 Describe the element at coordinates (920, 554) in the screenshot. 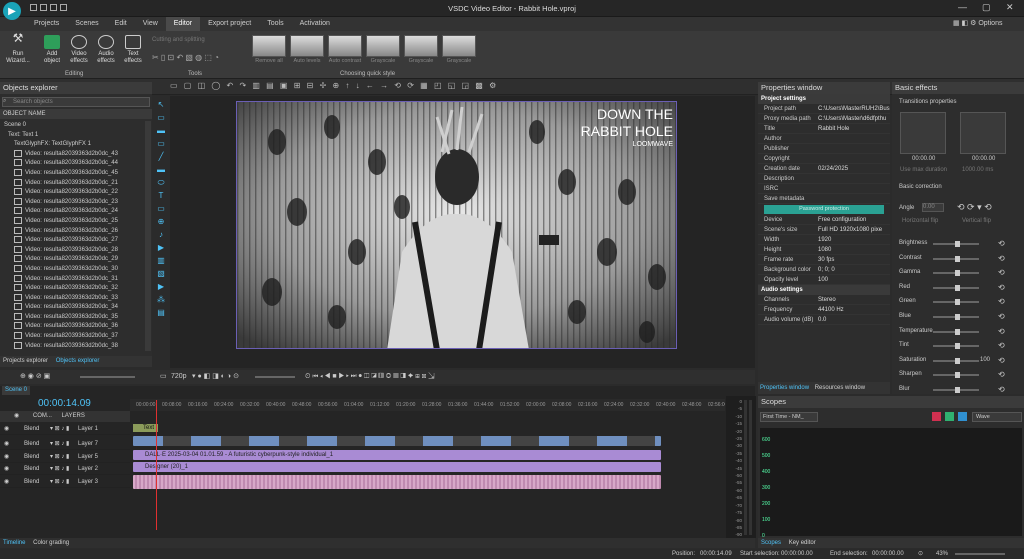

I see `zoom-icon: ⊙` at that location.